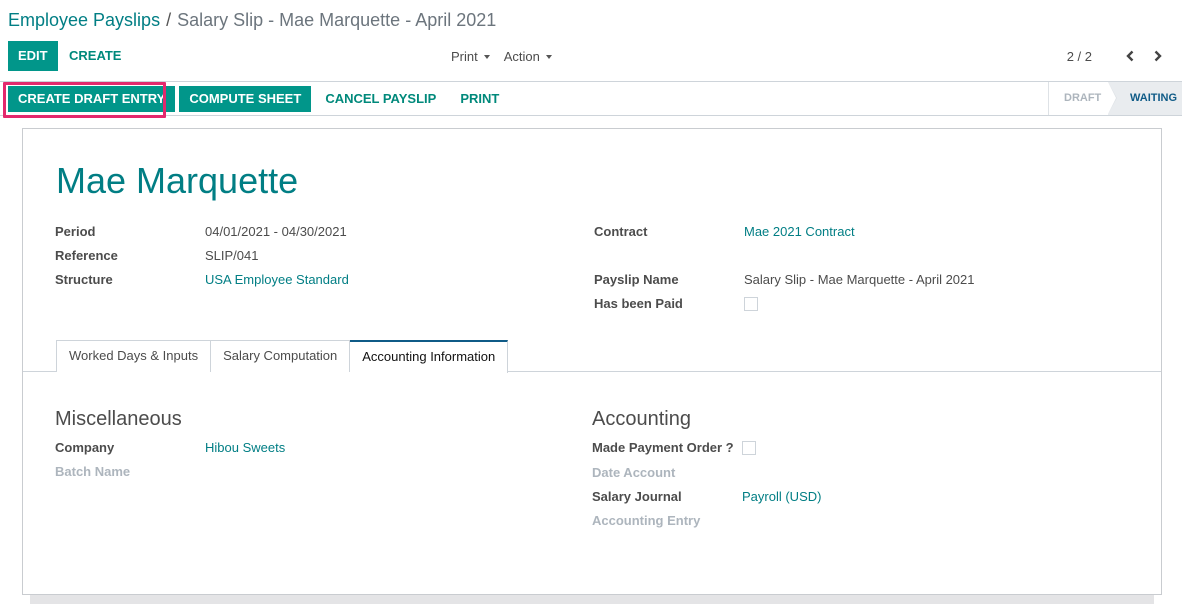  What do you see at coordinates (749, 448) in the screenshot?
I see `made-payment-order-checkbox` at bounding box center [749, 448].